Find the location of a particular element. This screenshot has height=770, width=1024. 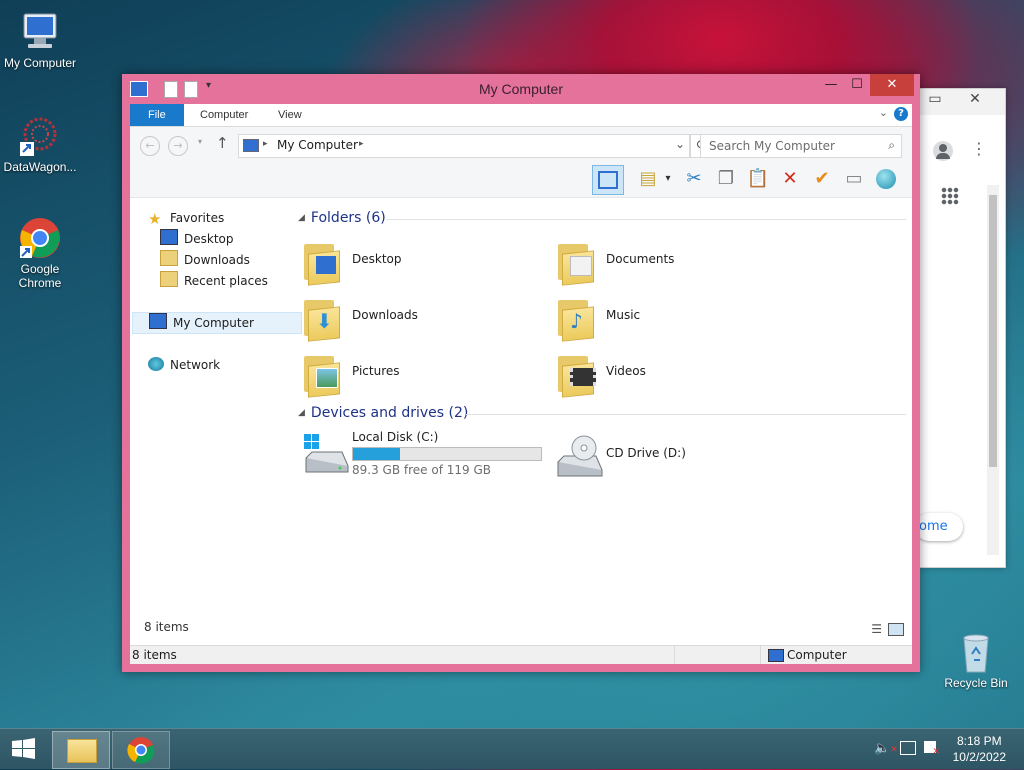

file-explorer-icon is located at coordinates (82, 751).